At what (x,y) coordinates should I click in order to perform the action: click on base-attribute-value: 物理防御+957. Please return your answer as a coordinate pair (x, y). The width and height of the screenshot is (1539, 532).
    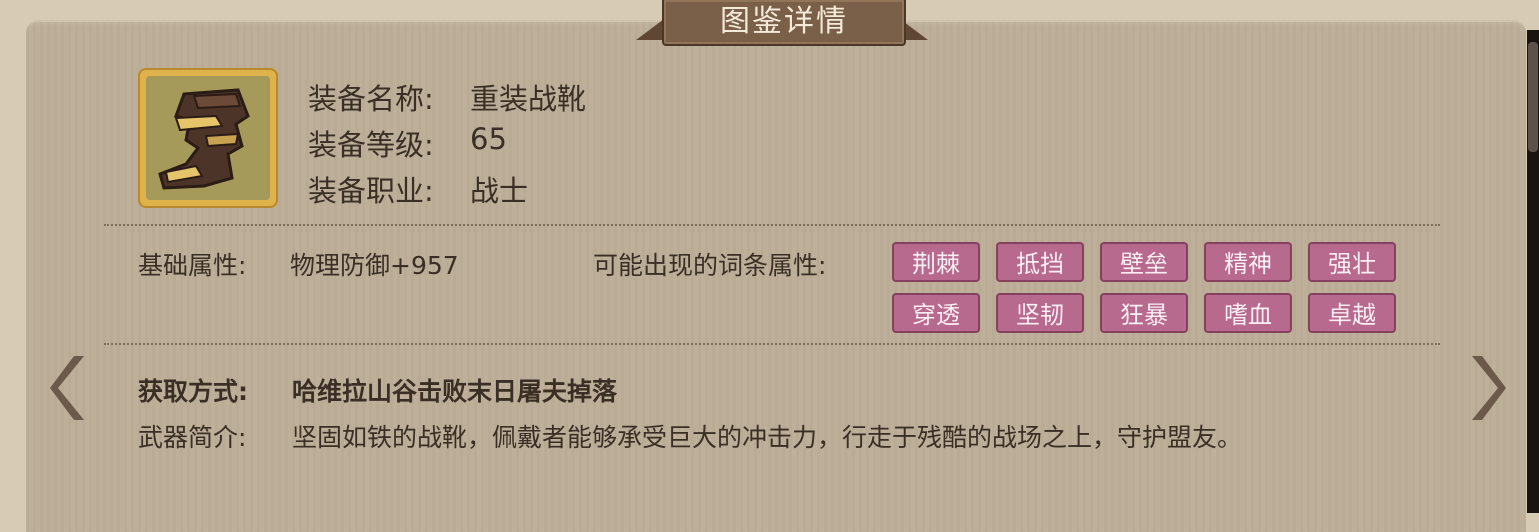
    Looking at the image, I should click on (374, 265).